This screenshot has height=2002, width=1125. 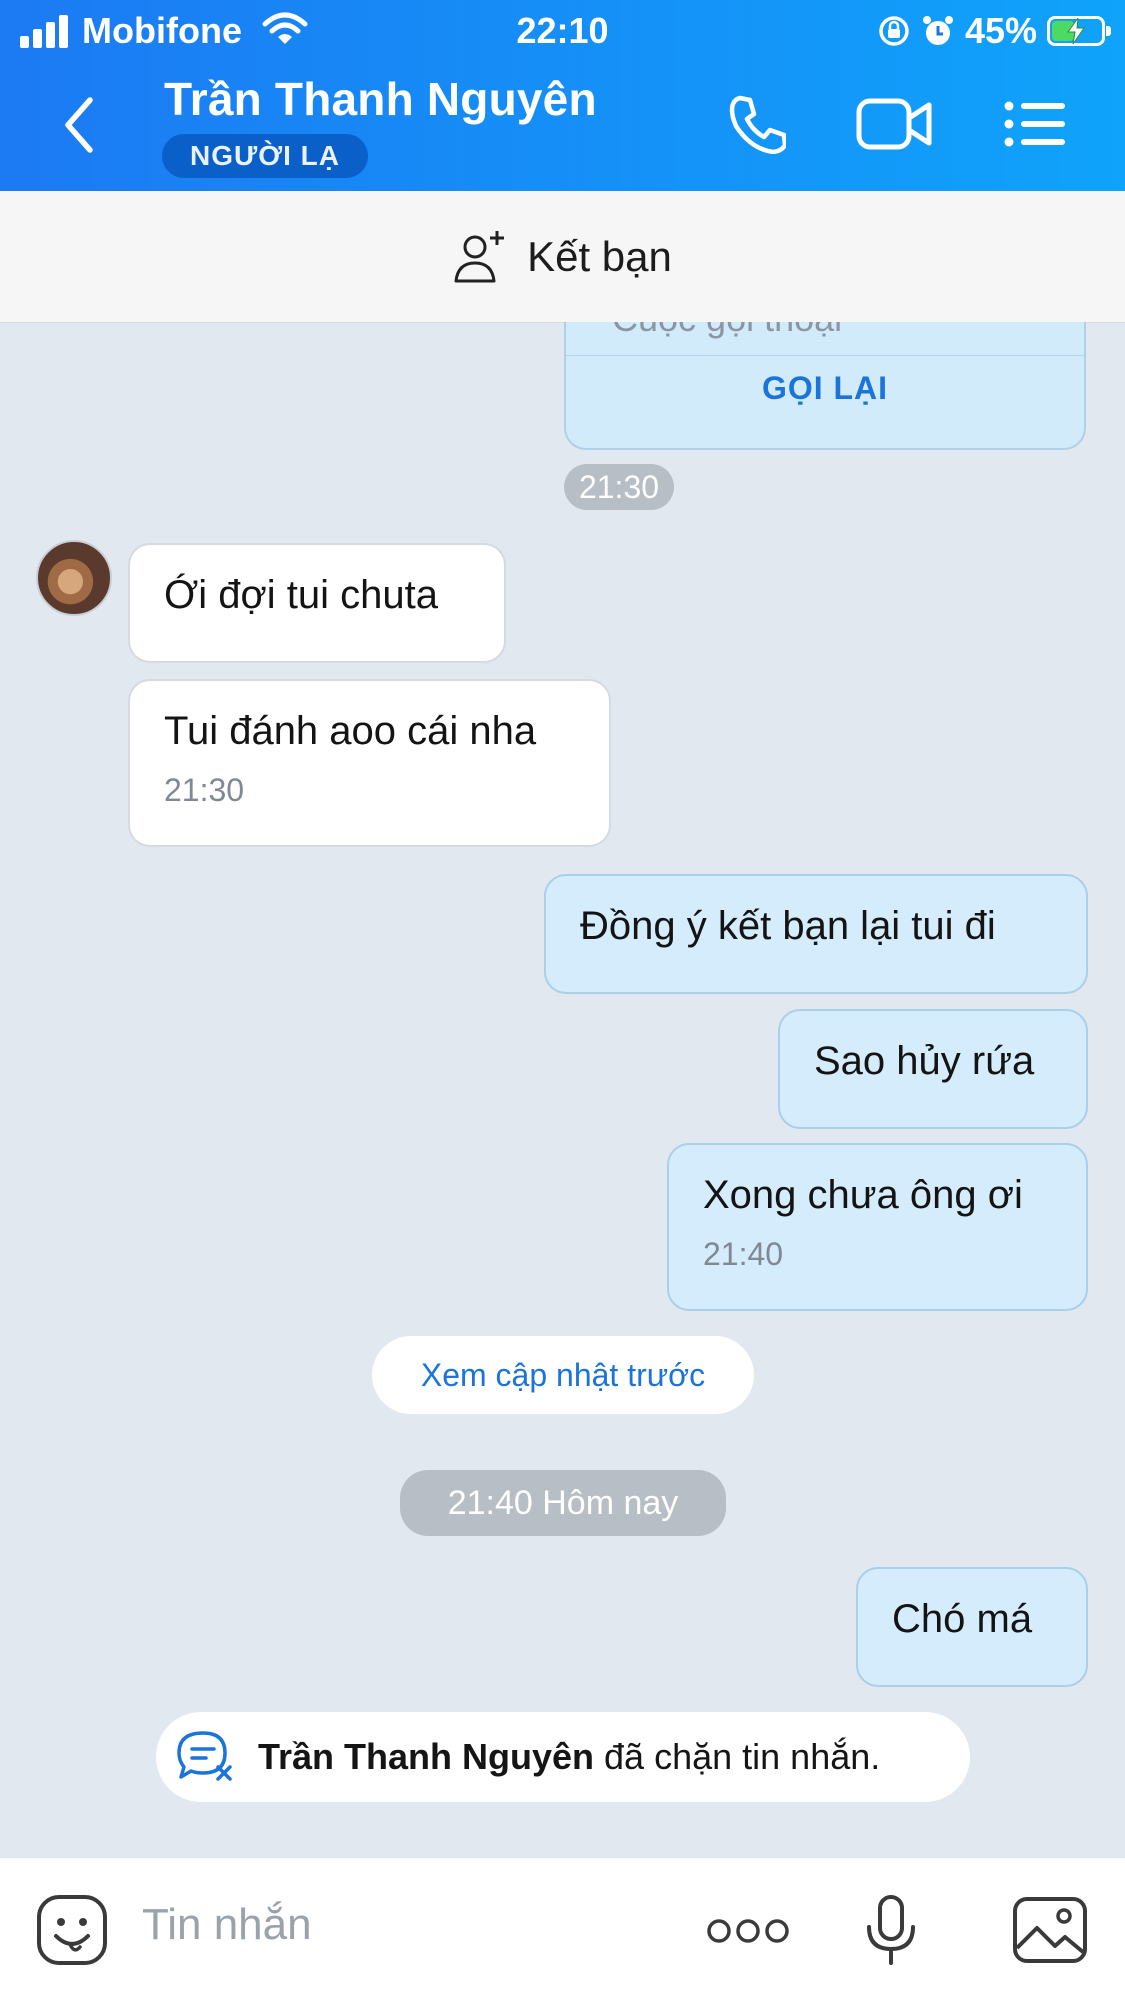 What do you see at coordinates (301, 595) in the screenshot?
I see `message-text: Ới đợi tui chuta` at bounding box center [301, 595].